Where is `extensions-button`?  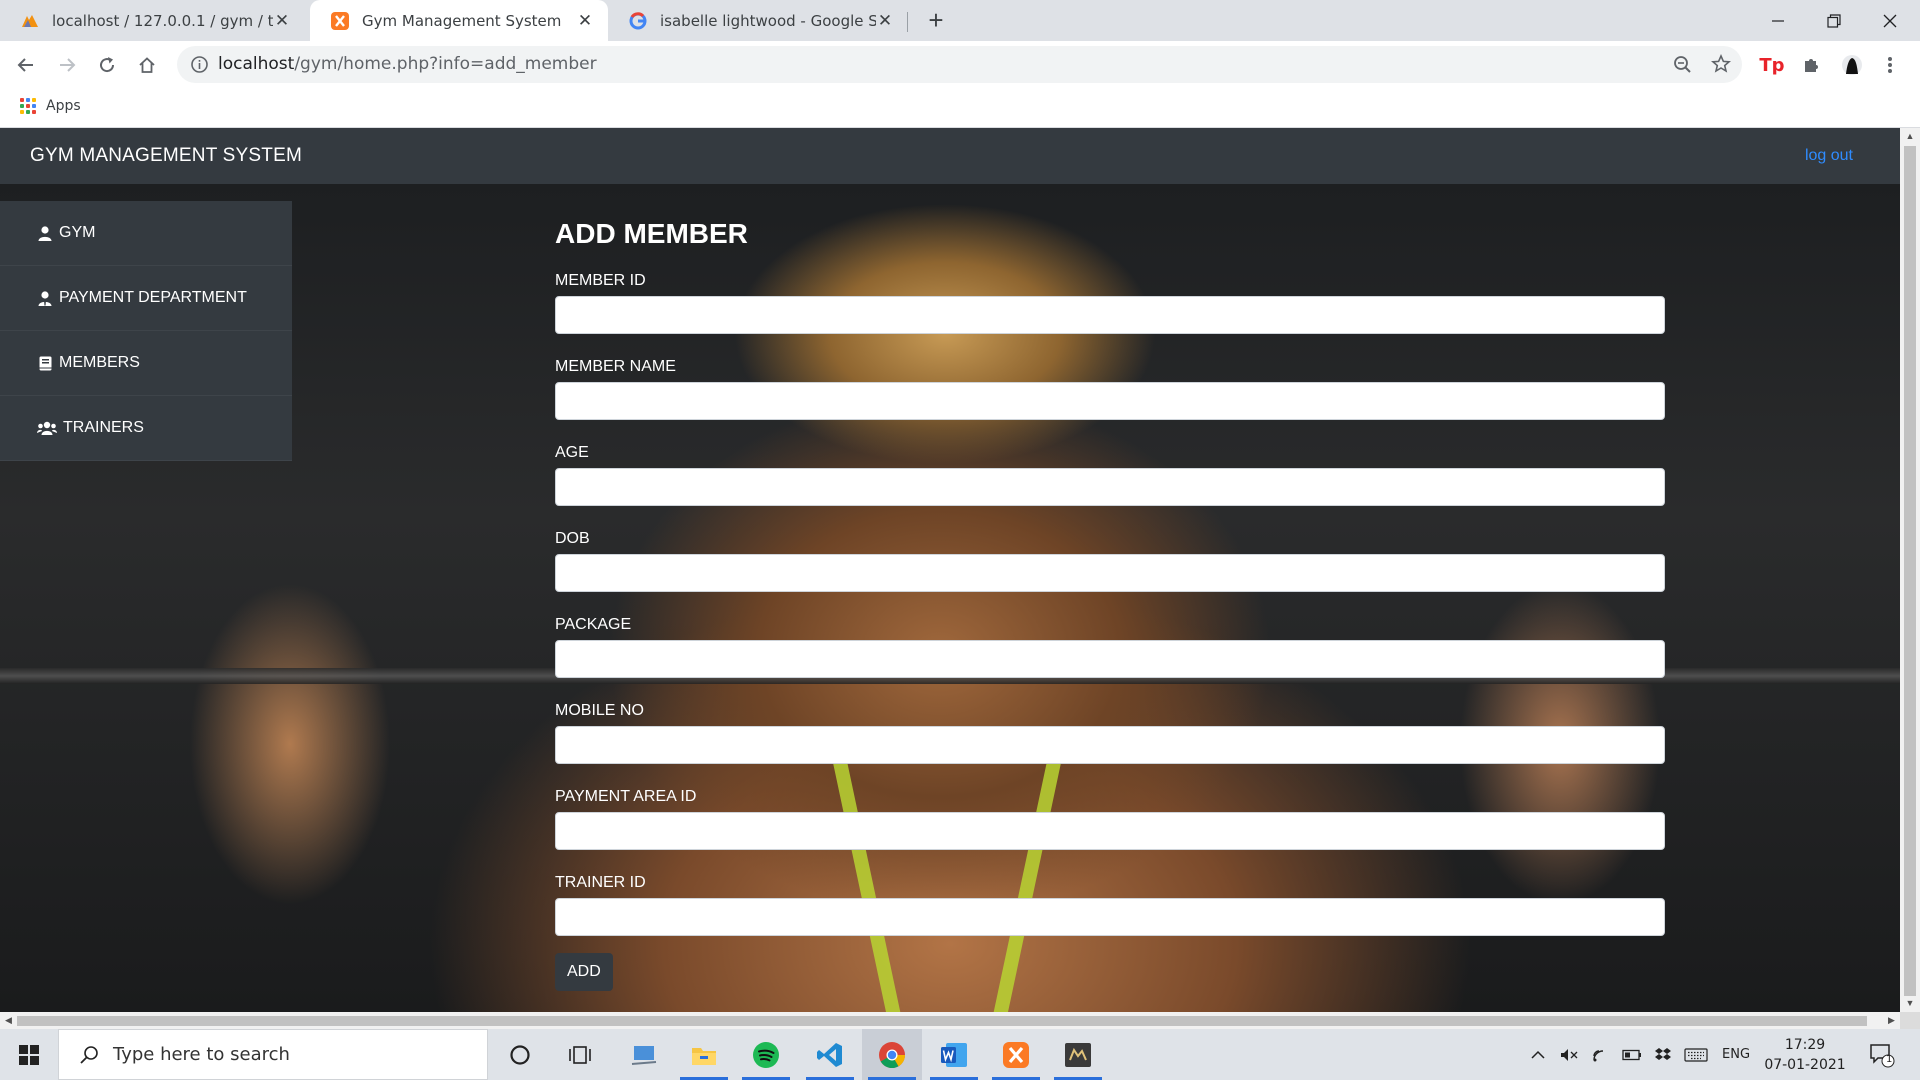 extensions-button is located at coordinates (1811, 65).